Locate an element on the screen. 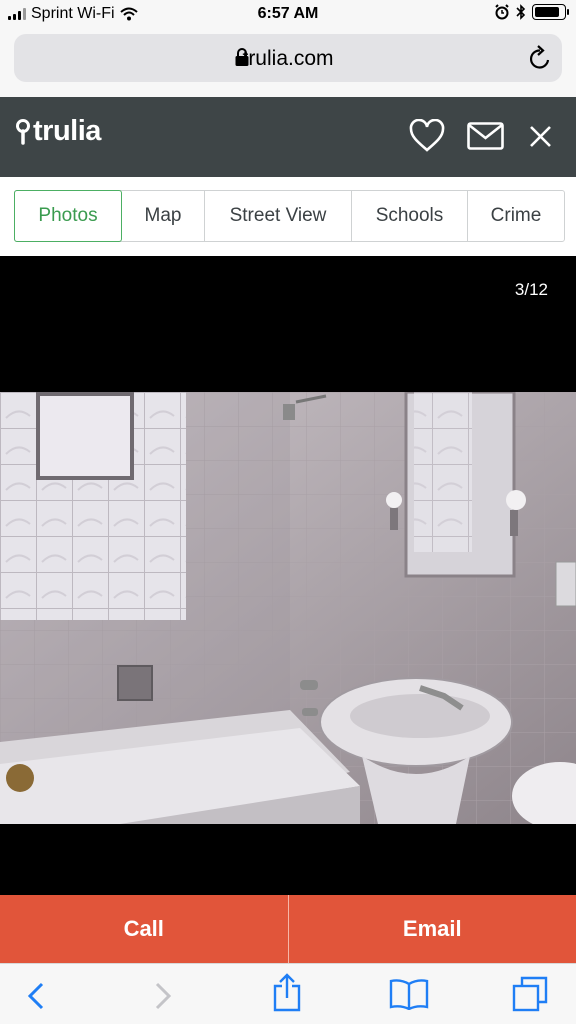 Image resolution: width=576 pixels, height=1024 pixels. browser-toolbar is located at coordinates (288, 993).